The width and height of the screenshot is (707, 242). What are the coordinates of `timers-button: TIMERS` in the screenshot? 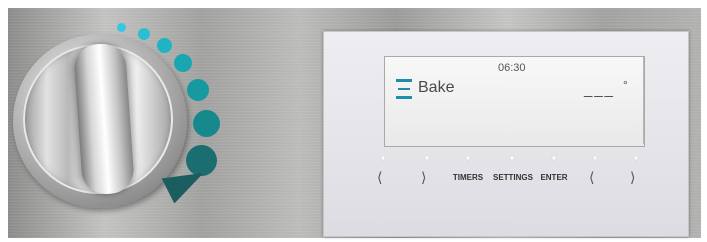 It's located at (468, 178).